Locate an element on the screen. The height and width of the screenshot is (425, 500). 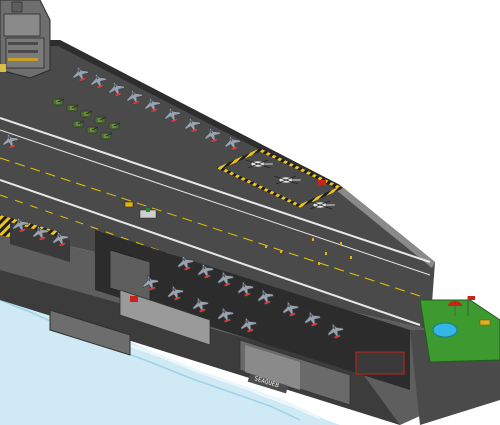
island-tower is located at coordinates (25, 39).